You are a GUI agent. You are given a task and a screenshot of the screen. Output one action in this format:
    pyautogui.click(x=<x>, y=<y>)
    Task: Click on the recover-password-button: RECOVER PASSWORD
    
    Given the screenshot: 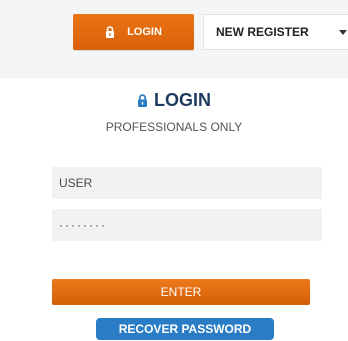 What is the action you would take?
    pyautogui.click(x=185, y=329)
    